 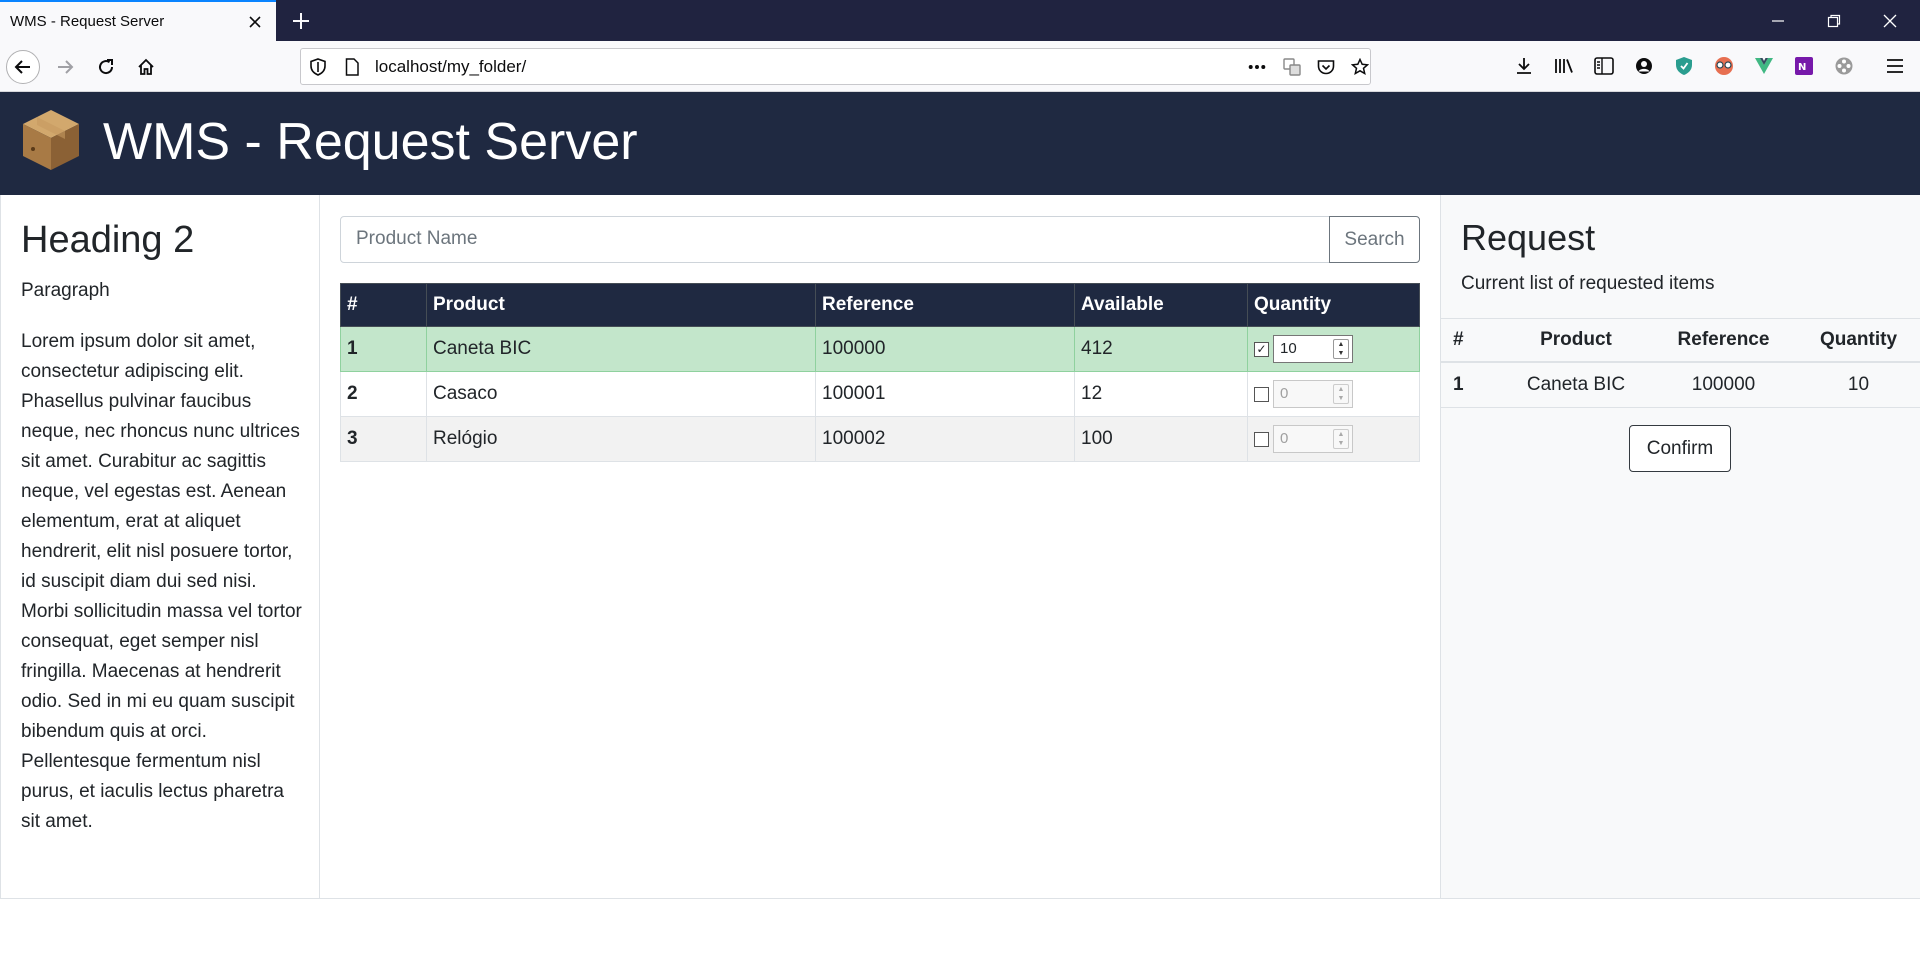 What do you see at coordinates (1684, 66) in the screenshot?
I see `shield-extension-icon` at bounding box center [1684, 66].